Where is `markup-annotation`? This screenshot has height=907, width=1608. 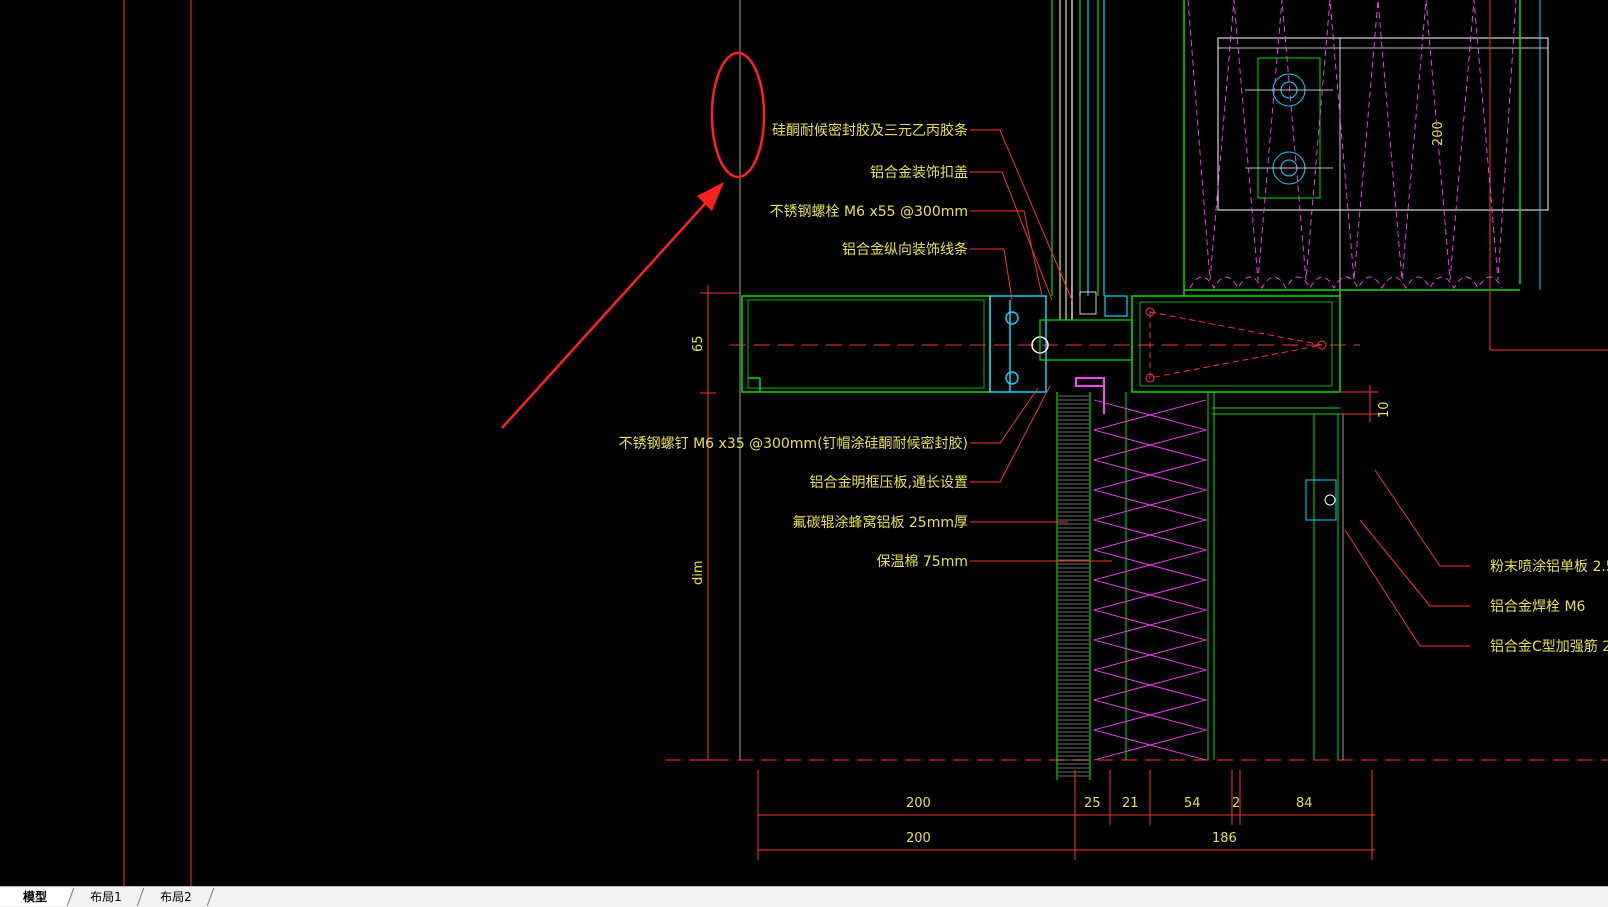
markup-annotation is located at coordinates (633, 240).